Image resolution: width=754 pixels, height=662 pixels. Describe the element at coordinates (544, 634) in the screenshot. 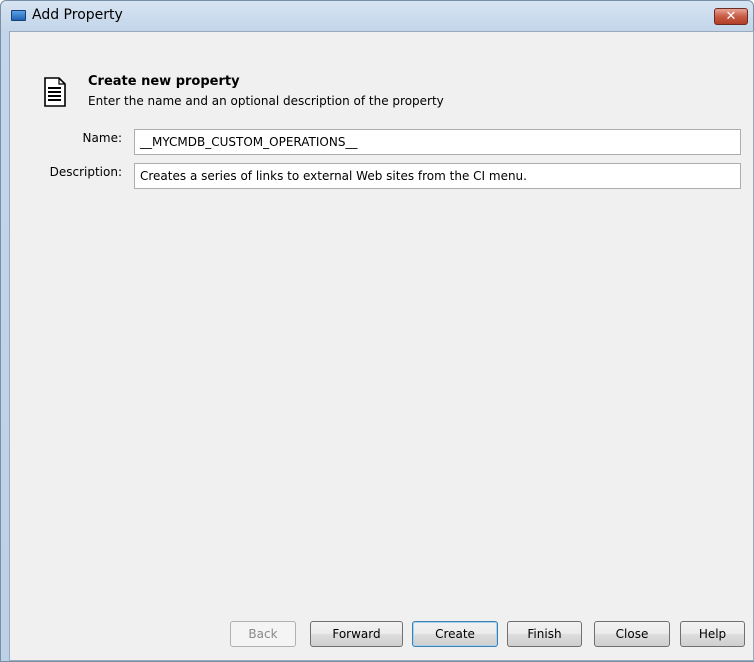

I see `finish-button: Finish` at that location.